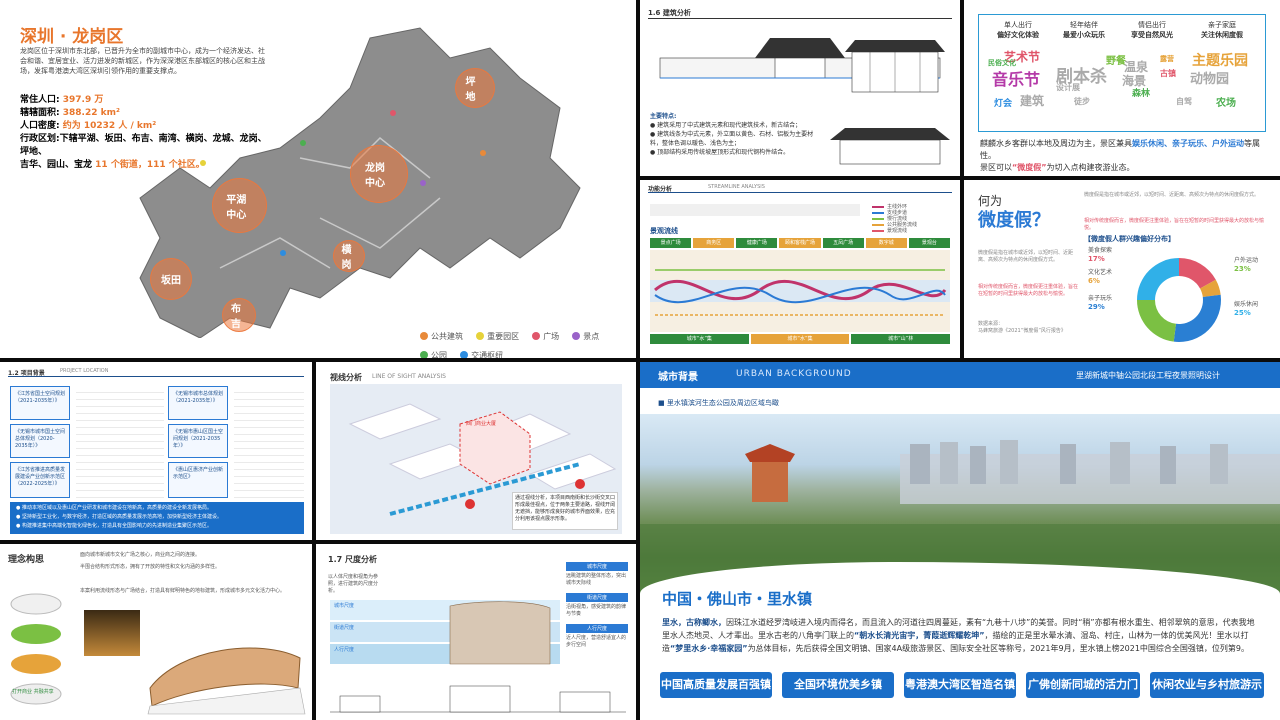  What do you see at coordinates (497, 336) in the screenshot?
I see `legend-park-zone: 重要园区` at bounding box center [497, 336].